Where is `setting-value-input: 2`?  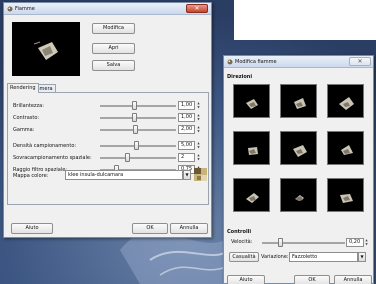
setting-value-input: 2 is located at coordinates (186, 157).